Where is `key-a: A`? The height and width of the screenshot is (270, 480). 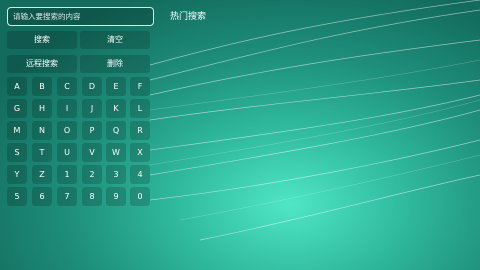 key-a: A is located at coordinates (17, 86).